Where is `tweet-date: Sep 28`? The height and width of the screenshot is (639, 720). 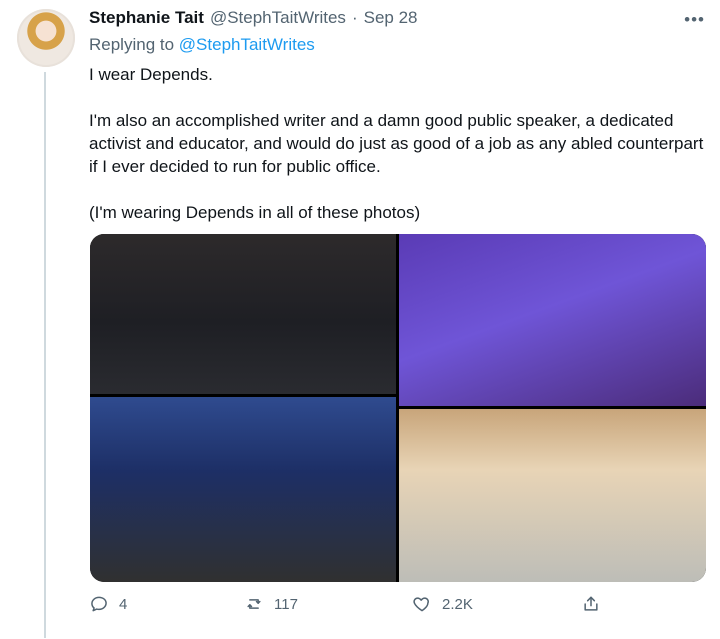
tweet-date: Sep 28 is located at coordinates (391, 18).